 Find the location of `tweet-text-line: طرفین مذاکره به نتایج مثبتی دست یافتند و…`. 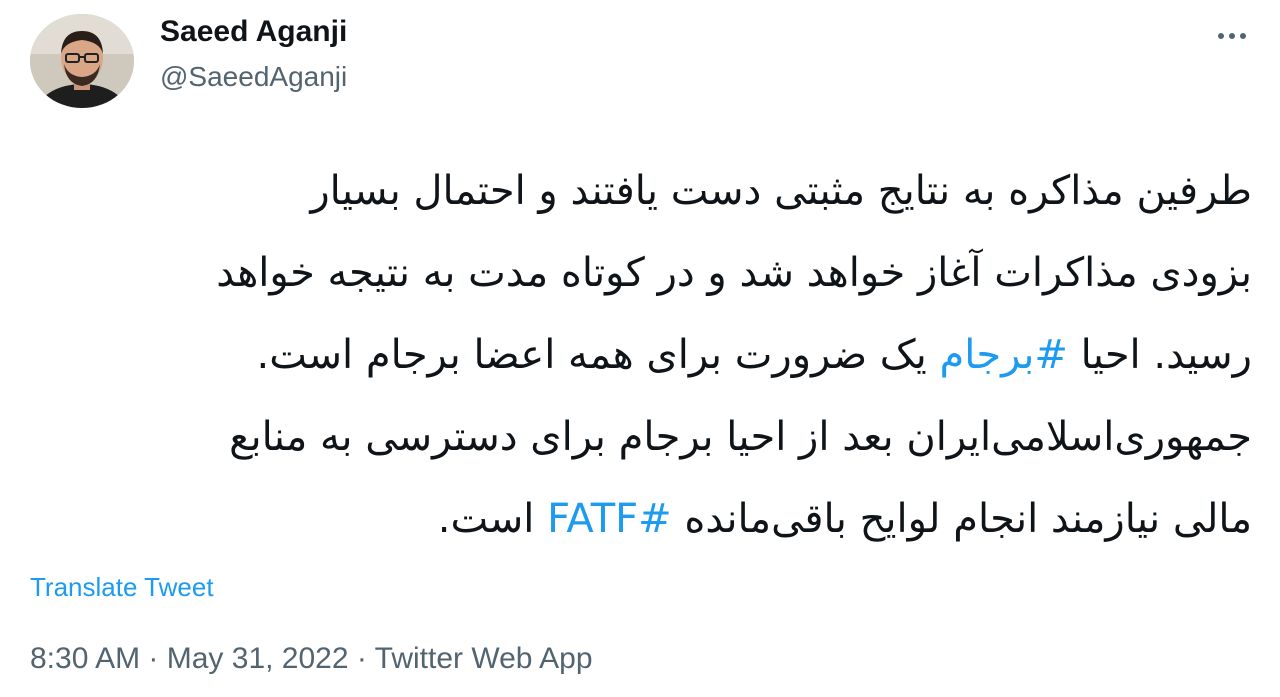

tweet-text-line: طرفین مذاکره به نتایج مثبتی دست یافتند و… is located at coordinates (641, 191).